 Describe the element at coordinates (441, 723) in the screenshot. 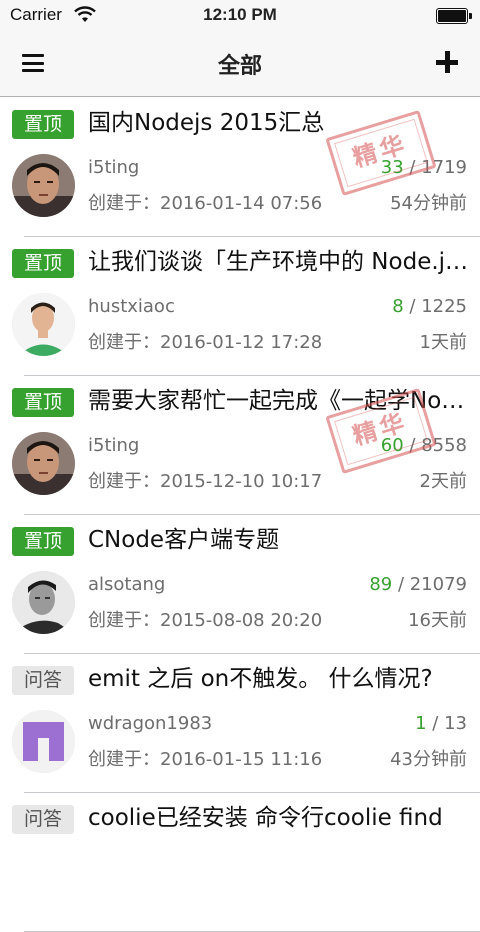

I see `reply-visit-count: 1 / 13` at that location.